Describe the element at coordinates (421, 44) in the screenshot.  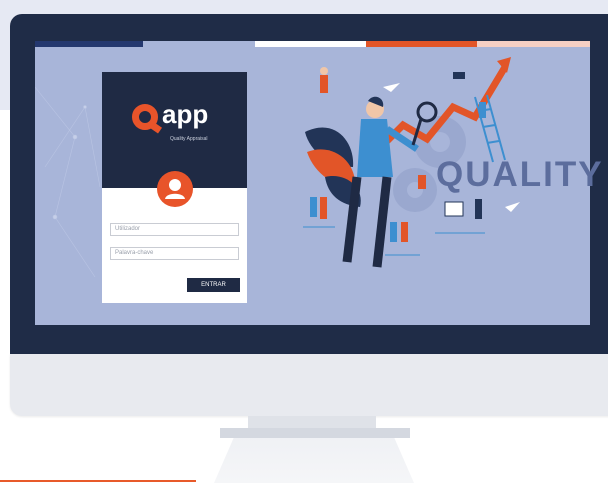
I see `color-strip-orange` at that location.